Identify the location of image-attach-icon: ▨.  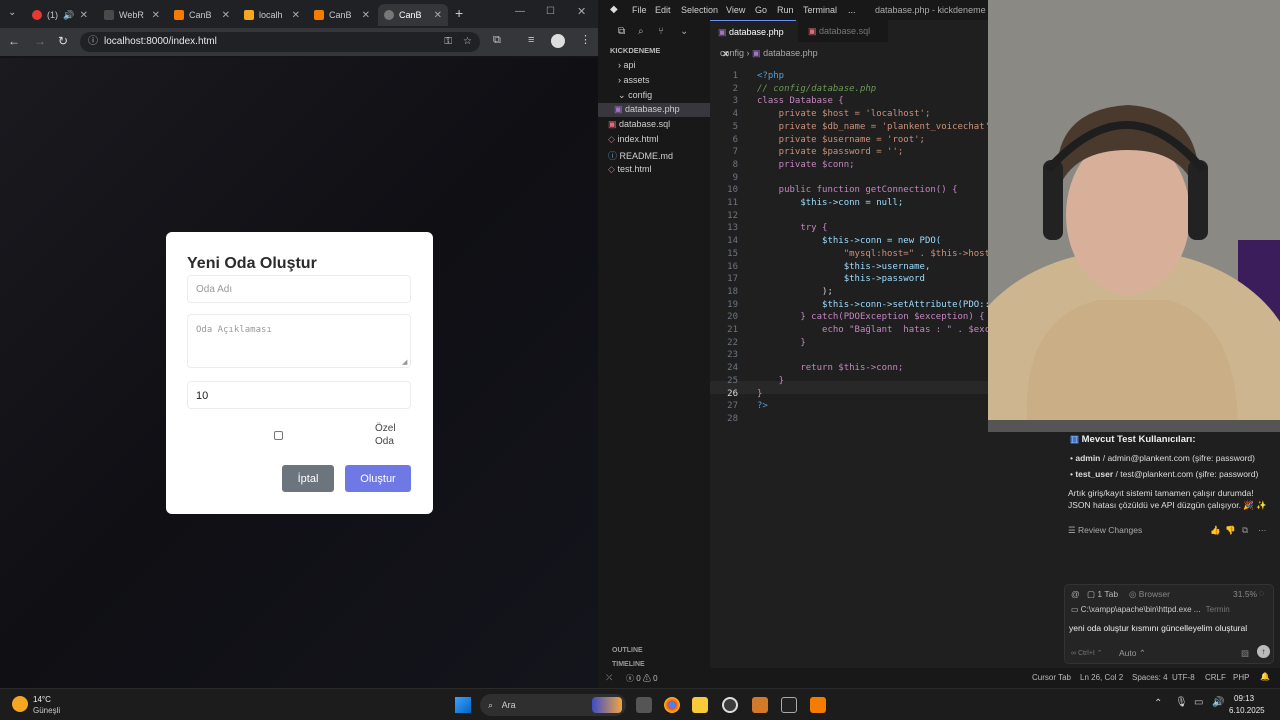
(1245, 653).